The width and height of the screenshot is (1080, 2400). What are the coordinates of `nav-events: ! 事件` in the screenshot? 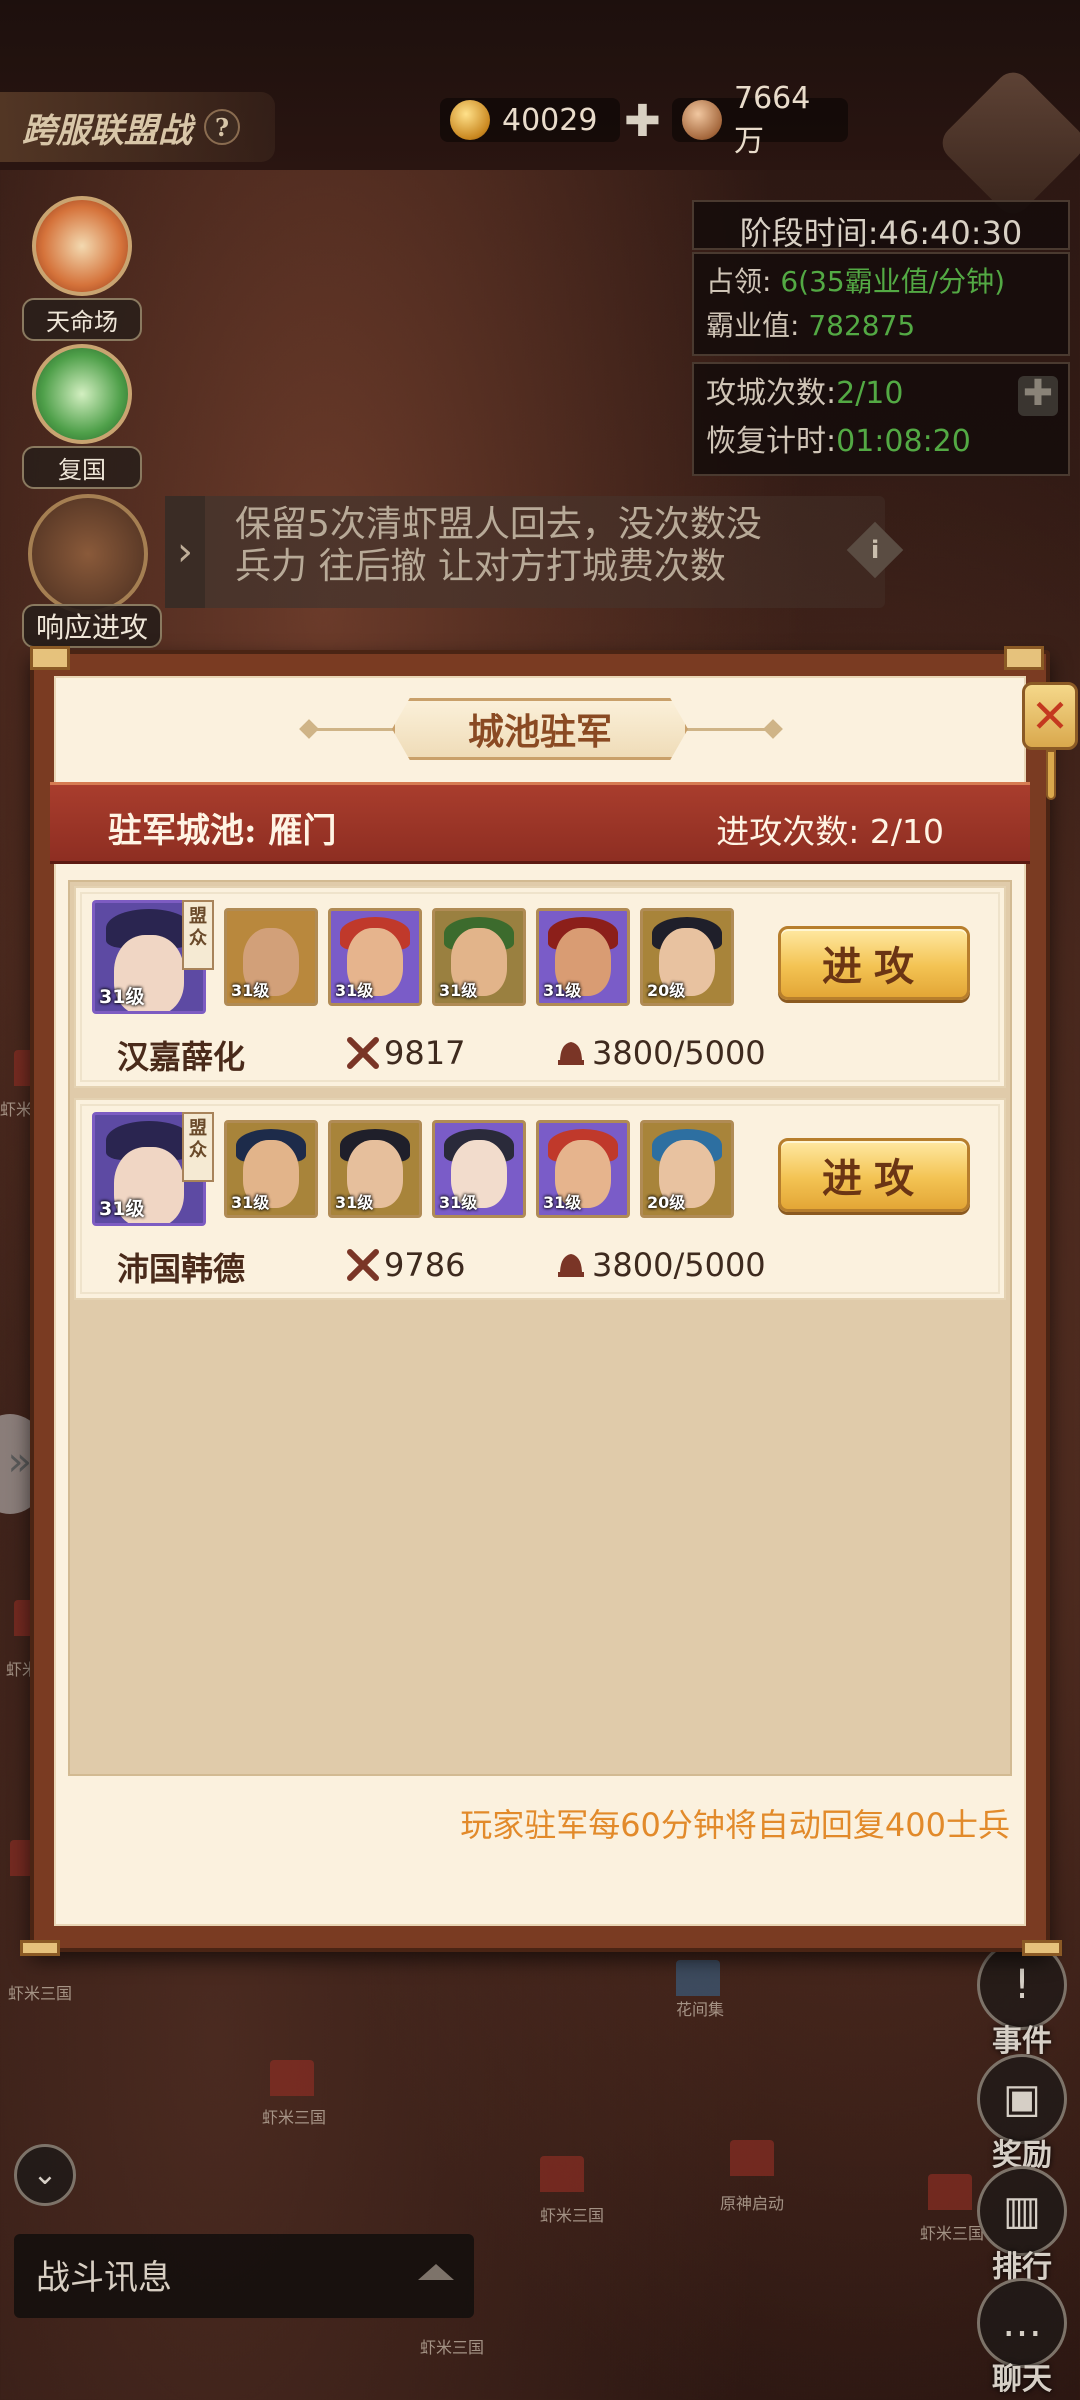 It's located at (1022, 2000).